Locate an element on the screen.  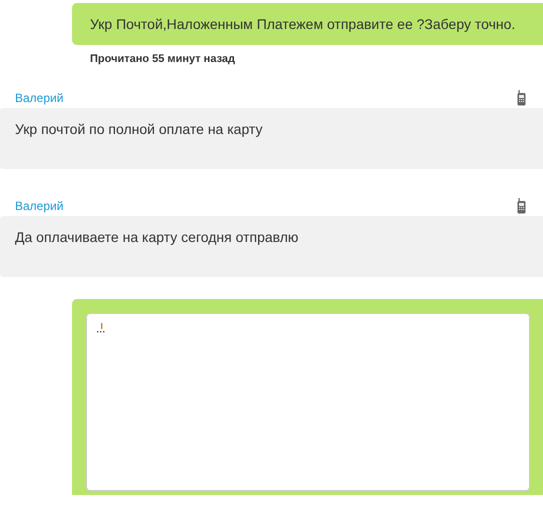
broken-image-icon is located at coordinates (102, 328).